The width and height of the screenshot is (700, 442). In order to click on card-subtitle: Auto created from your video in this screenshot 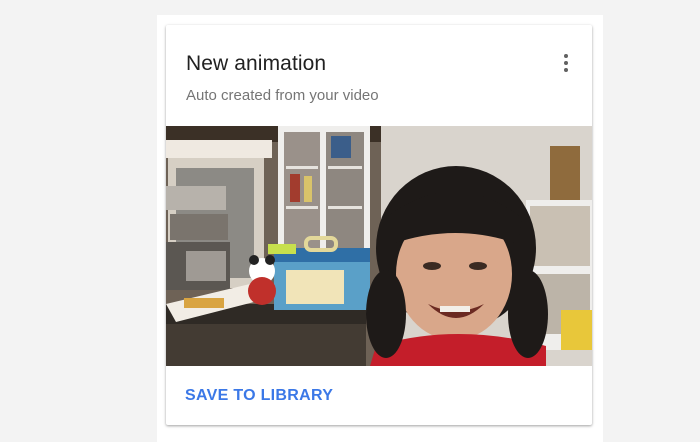, I will do `click(282, 95)`.